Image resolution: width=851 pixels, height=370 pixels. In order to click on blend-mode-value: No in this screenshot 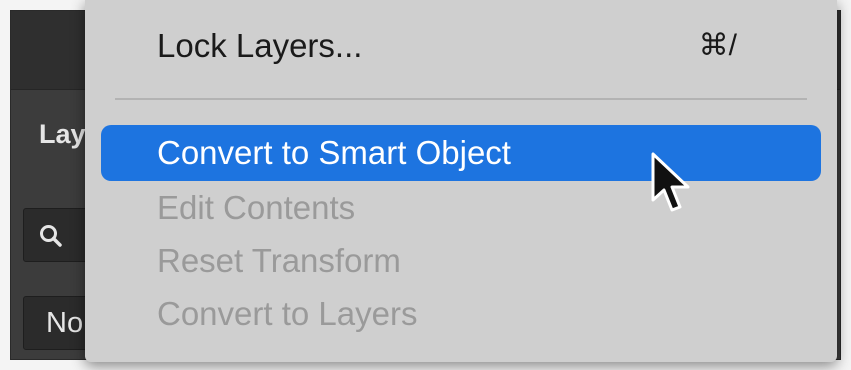, I will do `click(65, 323)`.